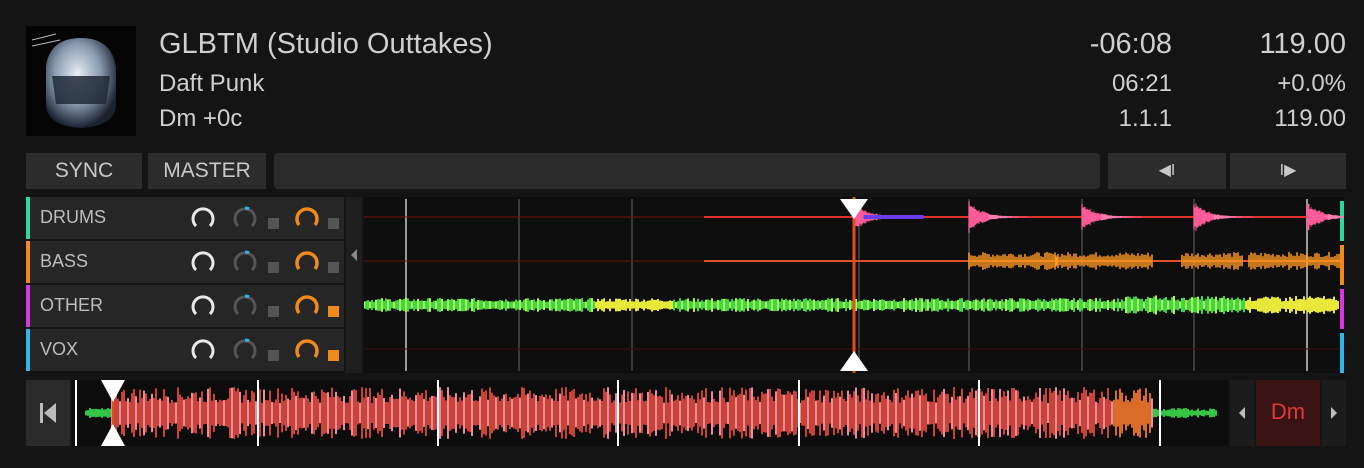 The image size is (1364, 468). What do you see at coordinates (326, 44) in the screenshot?
I see `track-title: GLBTM (Studio Outtakes)` at bounding box center [326, 44].